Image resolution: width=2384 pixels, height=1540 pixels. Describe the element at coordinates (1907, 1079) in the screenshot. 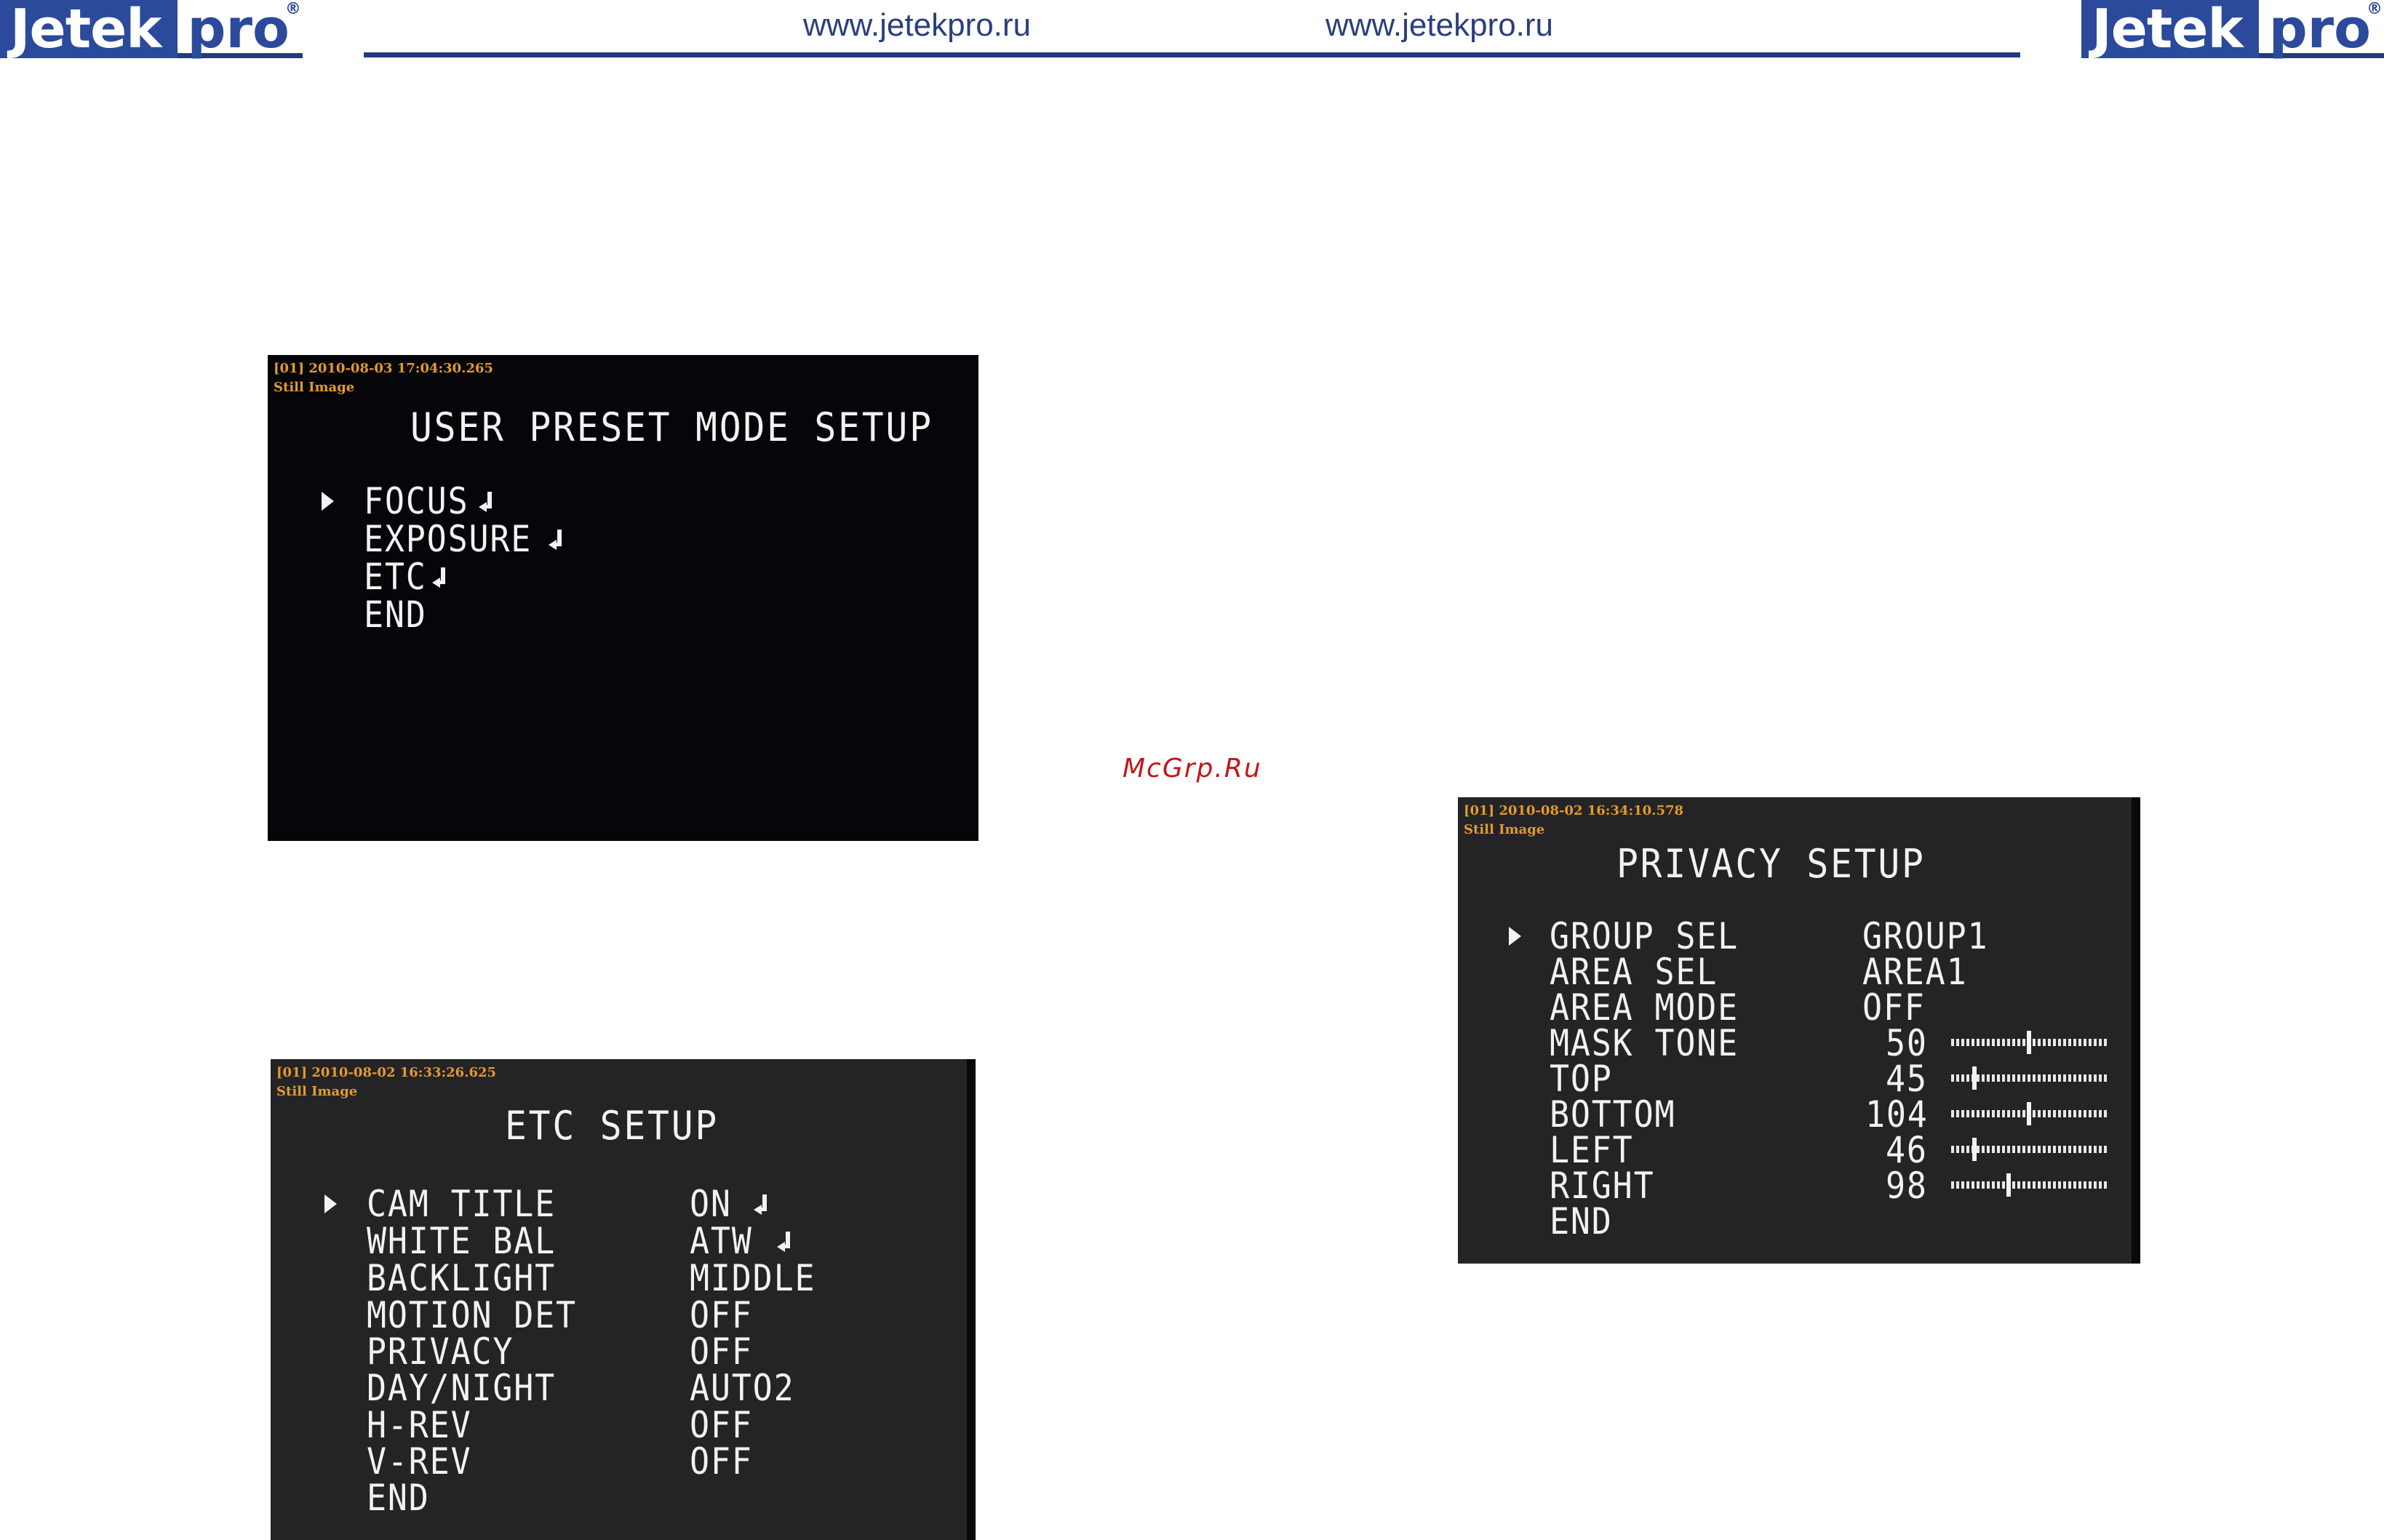

I see `menu-item-value: 45` at that location.